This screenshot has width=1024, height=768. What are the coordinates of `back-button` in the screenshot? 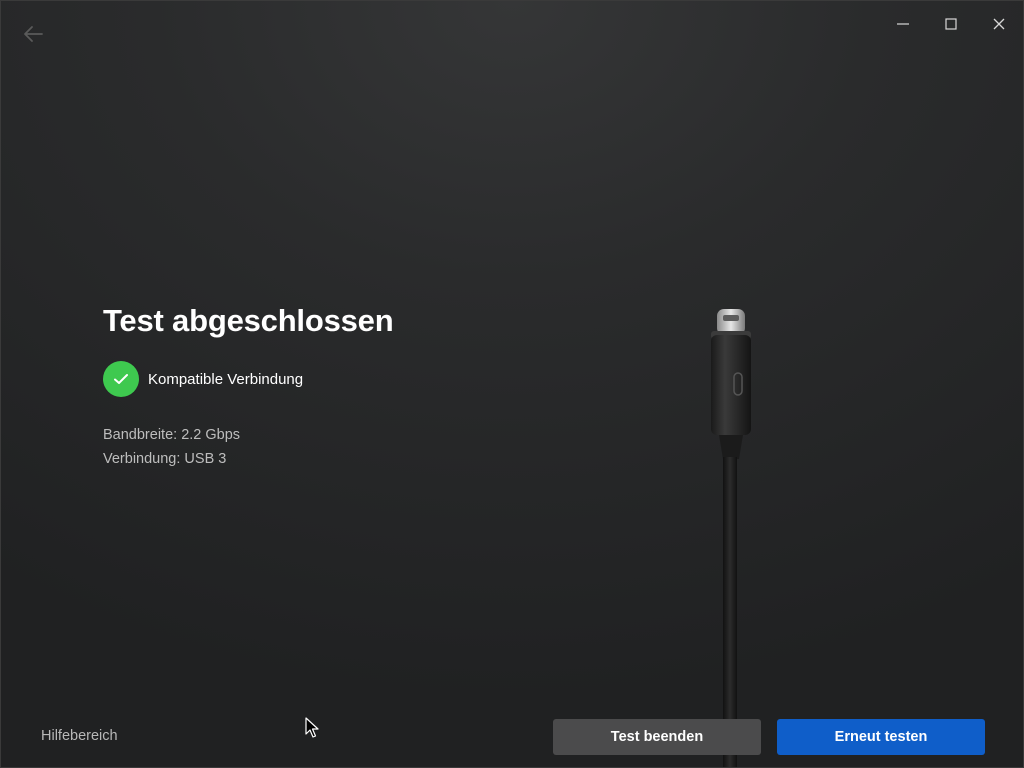 It's located at (33, 34).